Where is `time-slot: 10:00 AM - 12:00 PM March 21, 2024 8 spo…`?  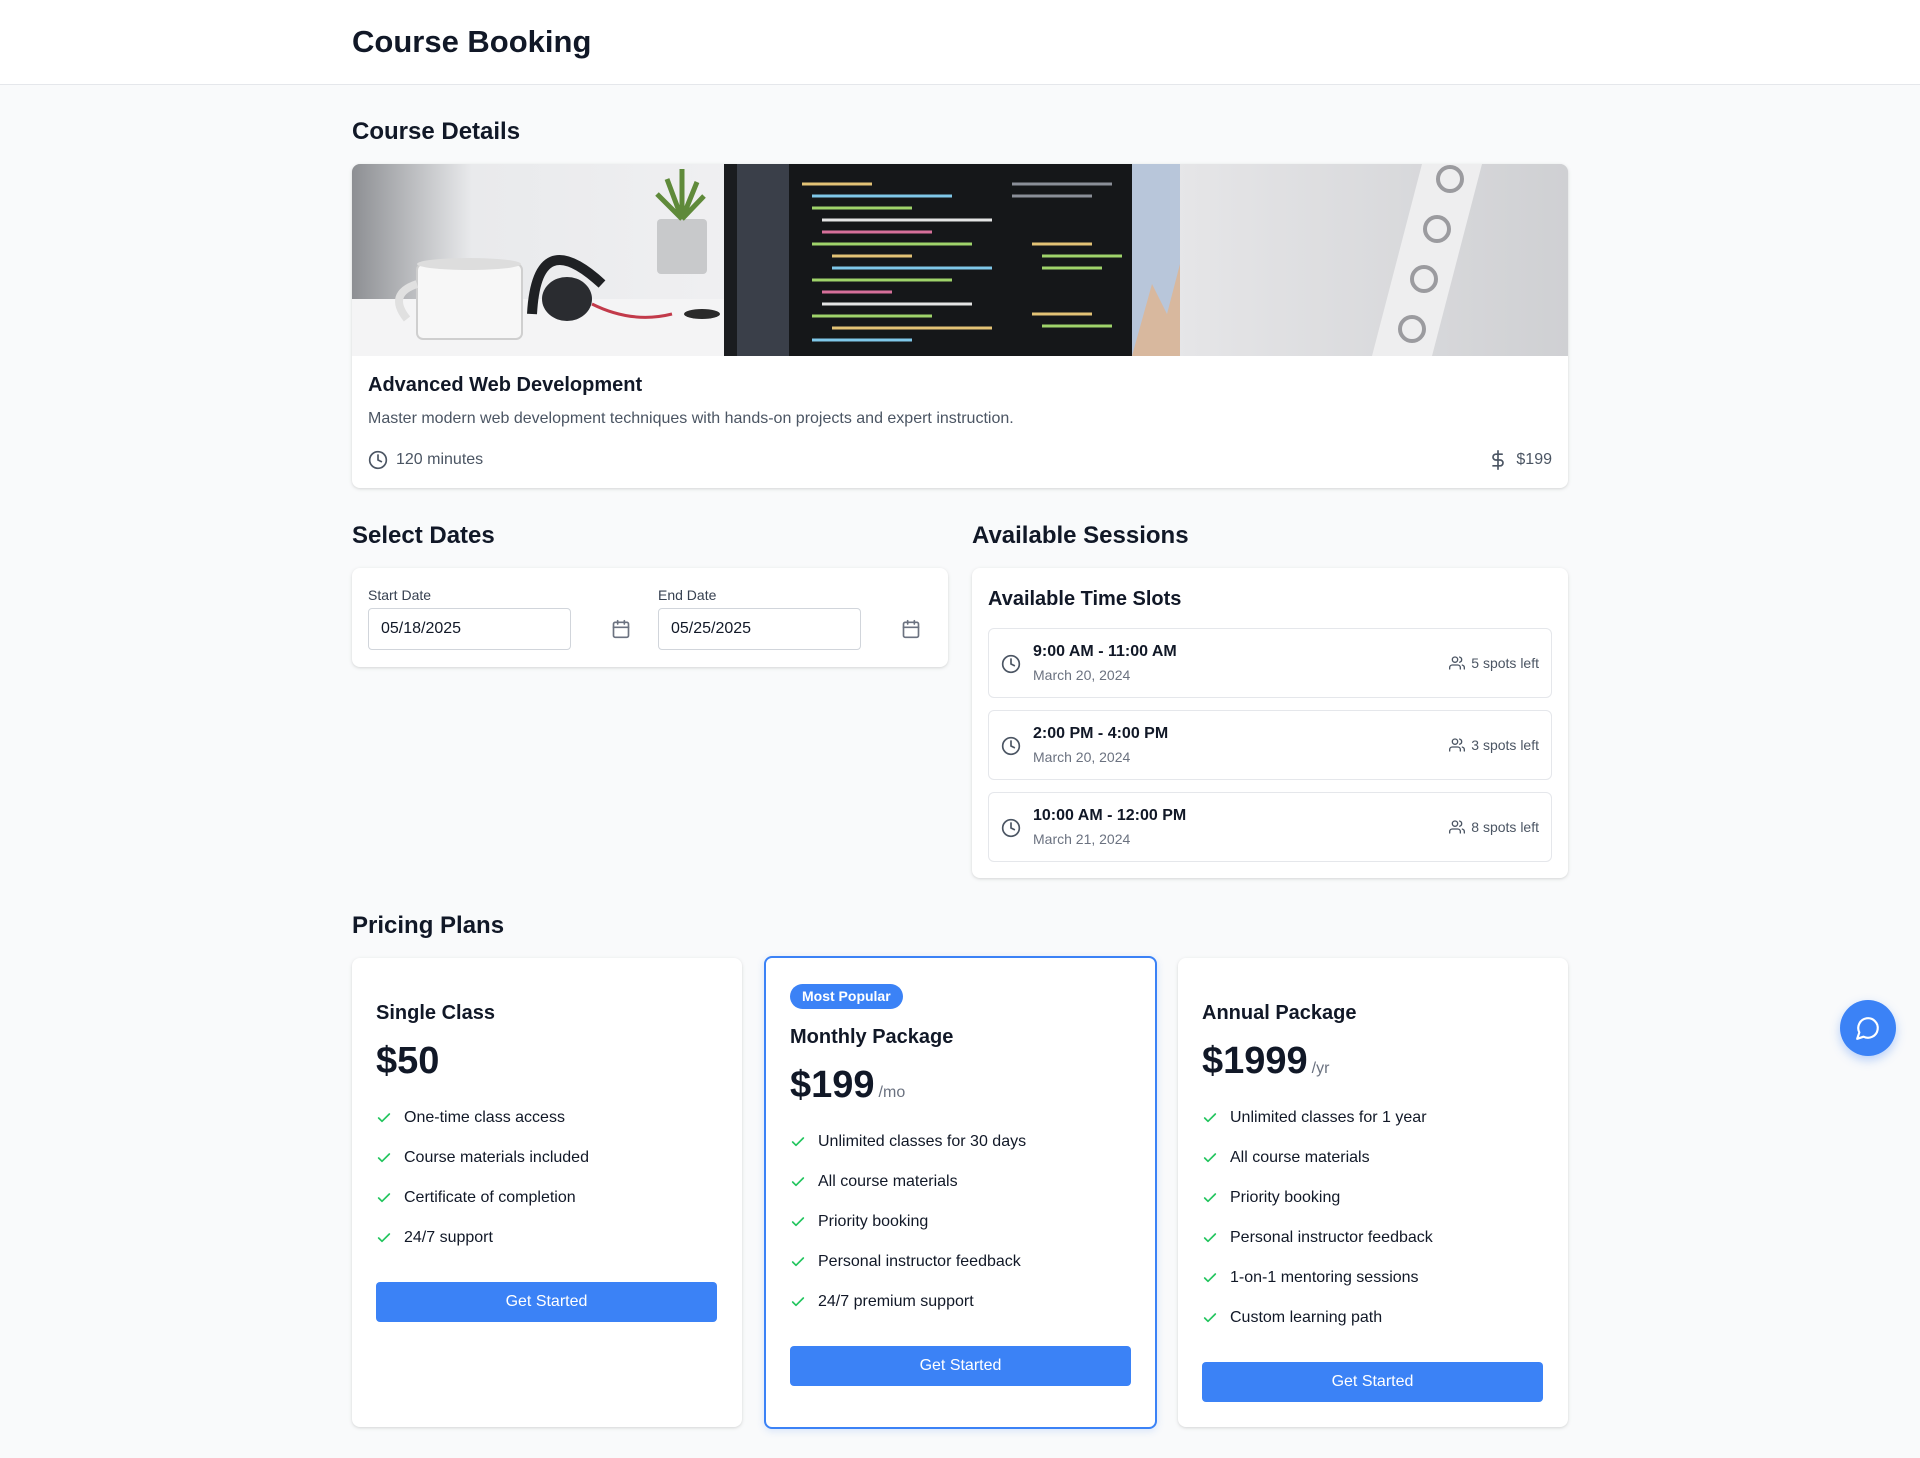
time-slot: 10:00 AM - 12:00 PM March 21, 2024 8 spo… is located at coordinates (1270, 827).